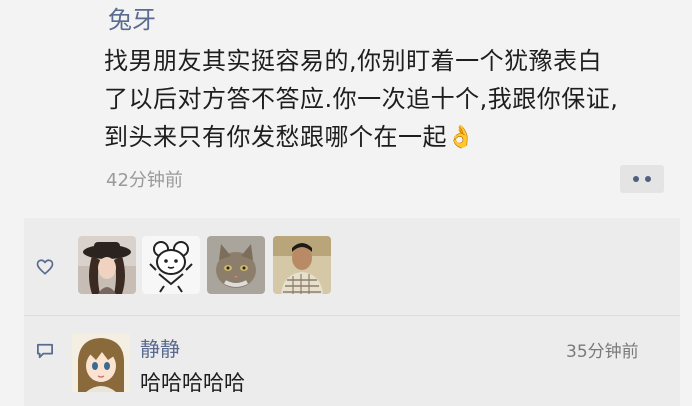 The width and height of the screenshot is (692, 406). What do you see at coordinates (642, 179) in the screenshot?
I see `more-options-button` at bounding box center [642, 179].